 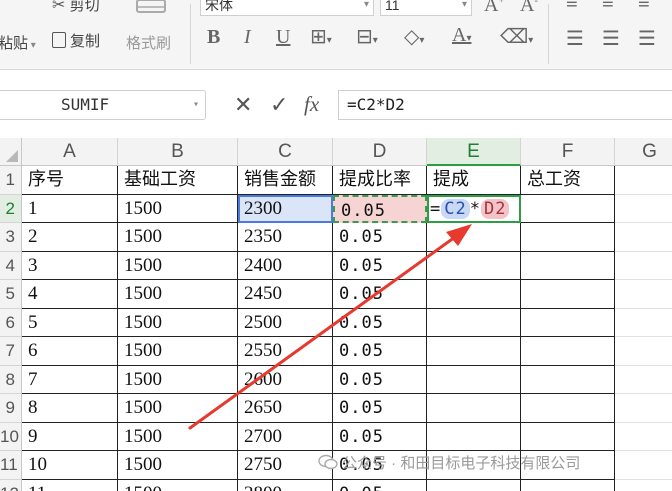 I want to click on copy-button: 复制, so click(x=76, y=40).